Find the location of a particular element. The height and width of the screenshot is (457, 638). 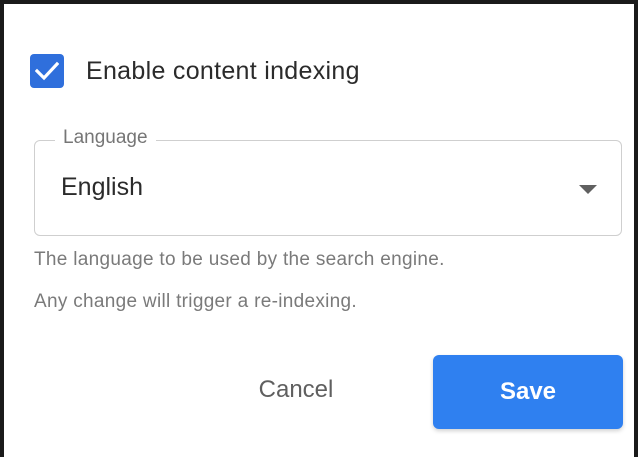

enable-indexing-checkbox is located at coordinates (47, 71).